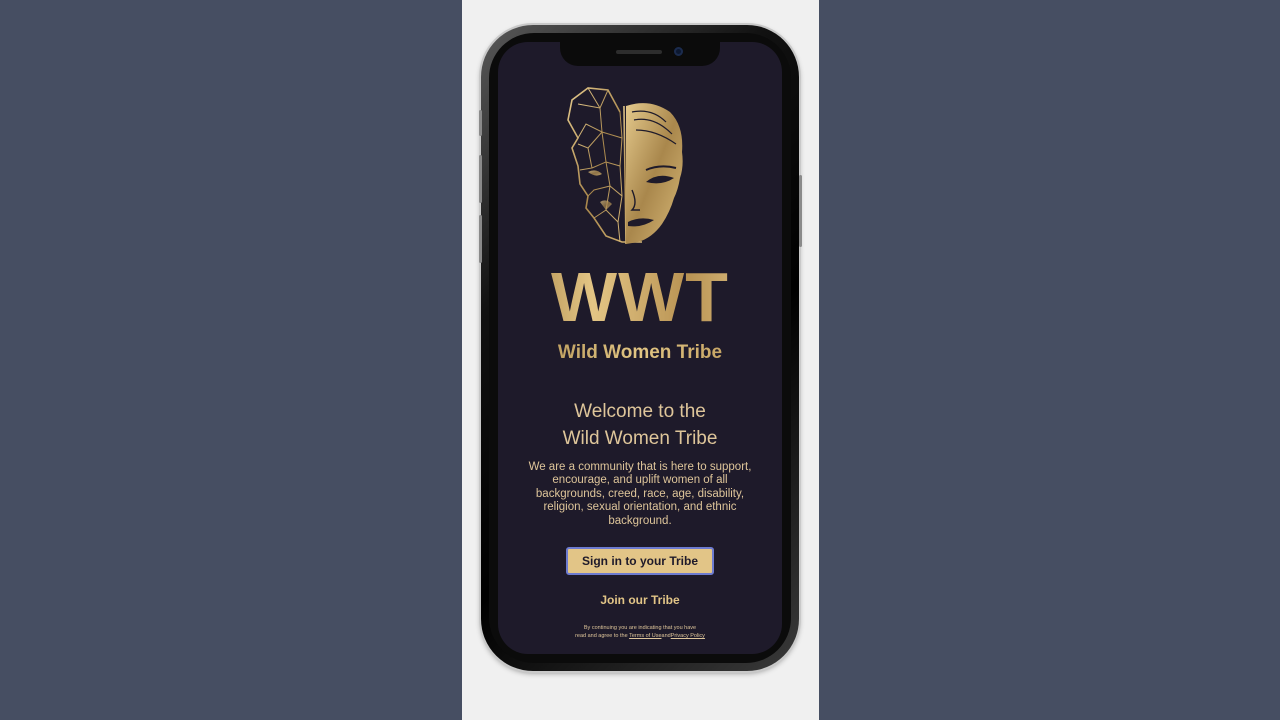 The width and height of the screenshot is (1280, 720). What do you see at coordinates (640, 353) in the screenshot?
I see `brand-name: Wild Women Tribe` at bounding box center [640, 353].